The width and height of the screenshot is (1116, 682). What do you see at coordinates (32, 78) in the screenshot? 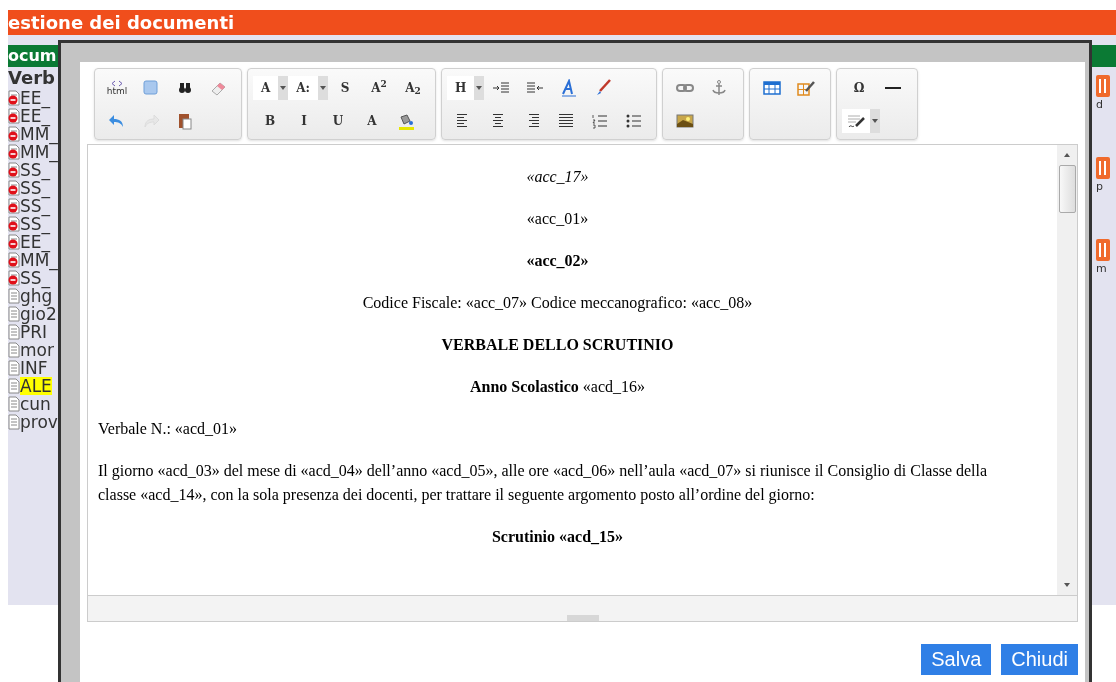
I see `list-title: Verb` at bounding box center [32, 78].